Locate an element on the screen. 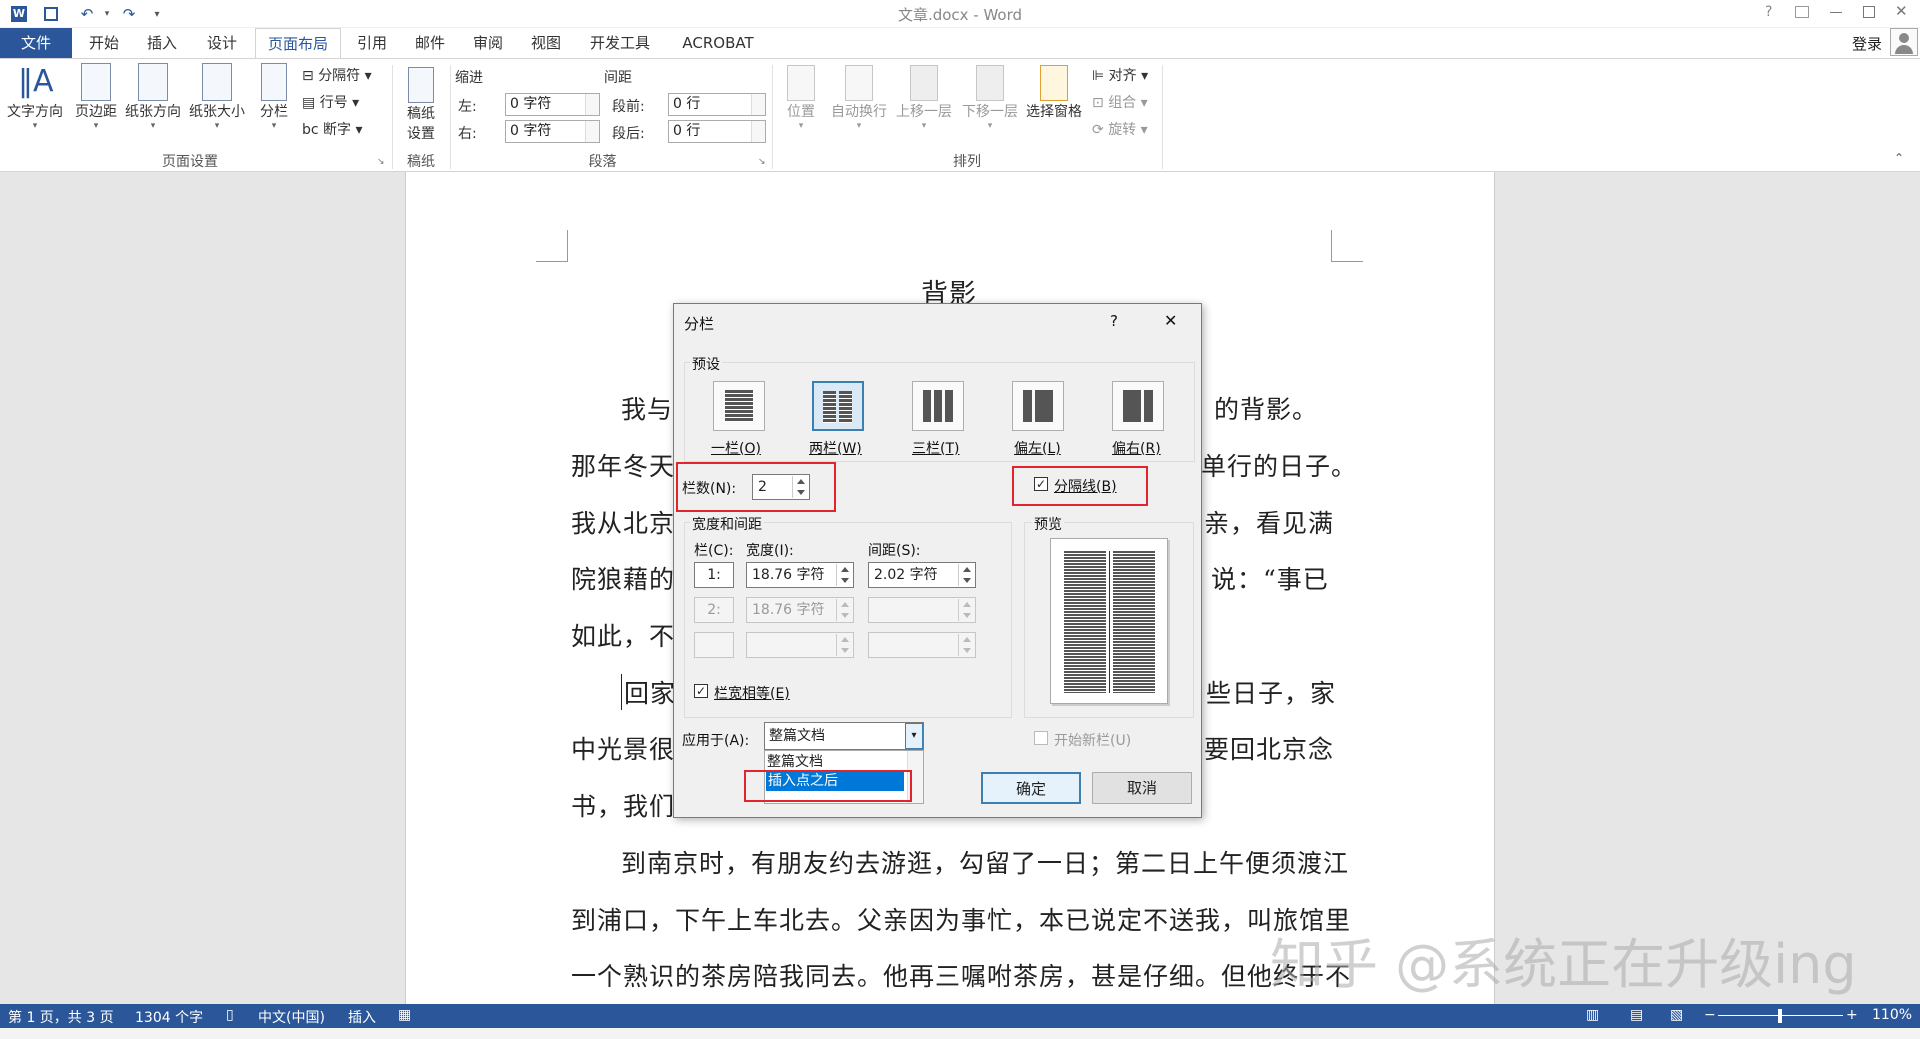  word-count: 1304 个字 is located at coordinates (169, 1017).